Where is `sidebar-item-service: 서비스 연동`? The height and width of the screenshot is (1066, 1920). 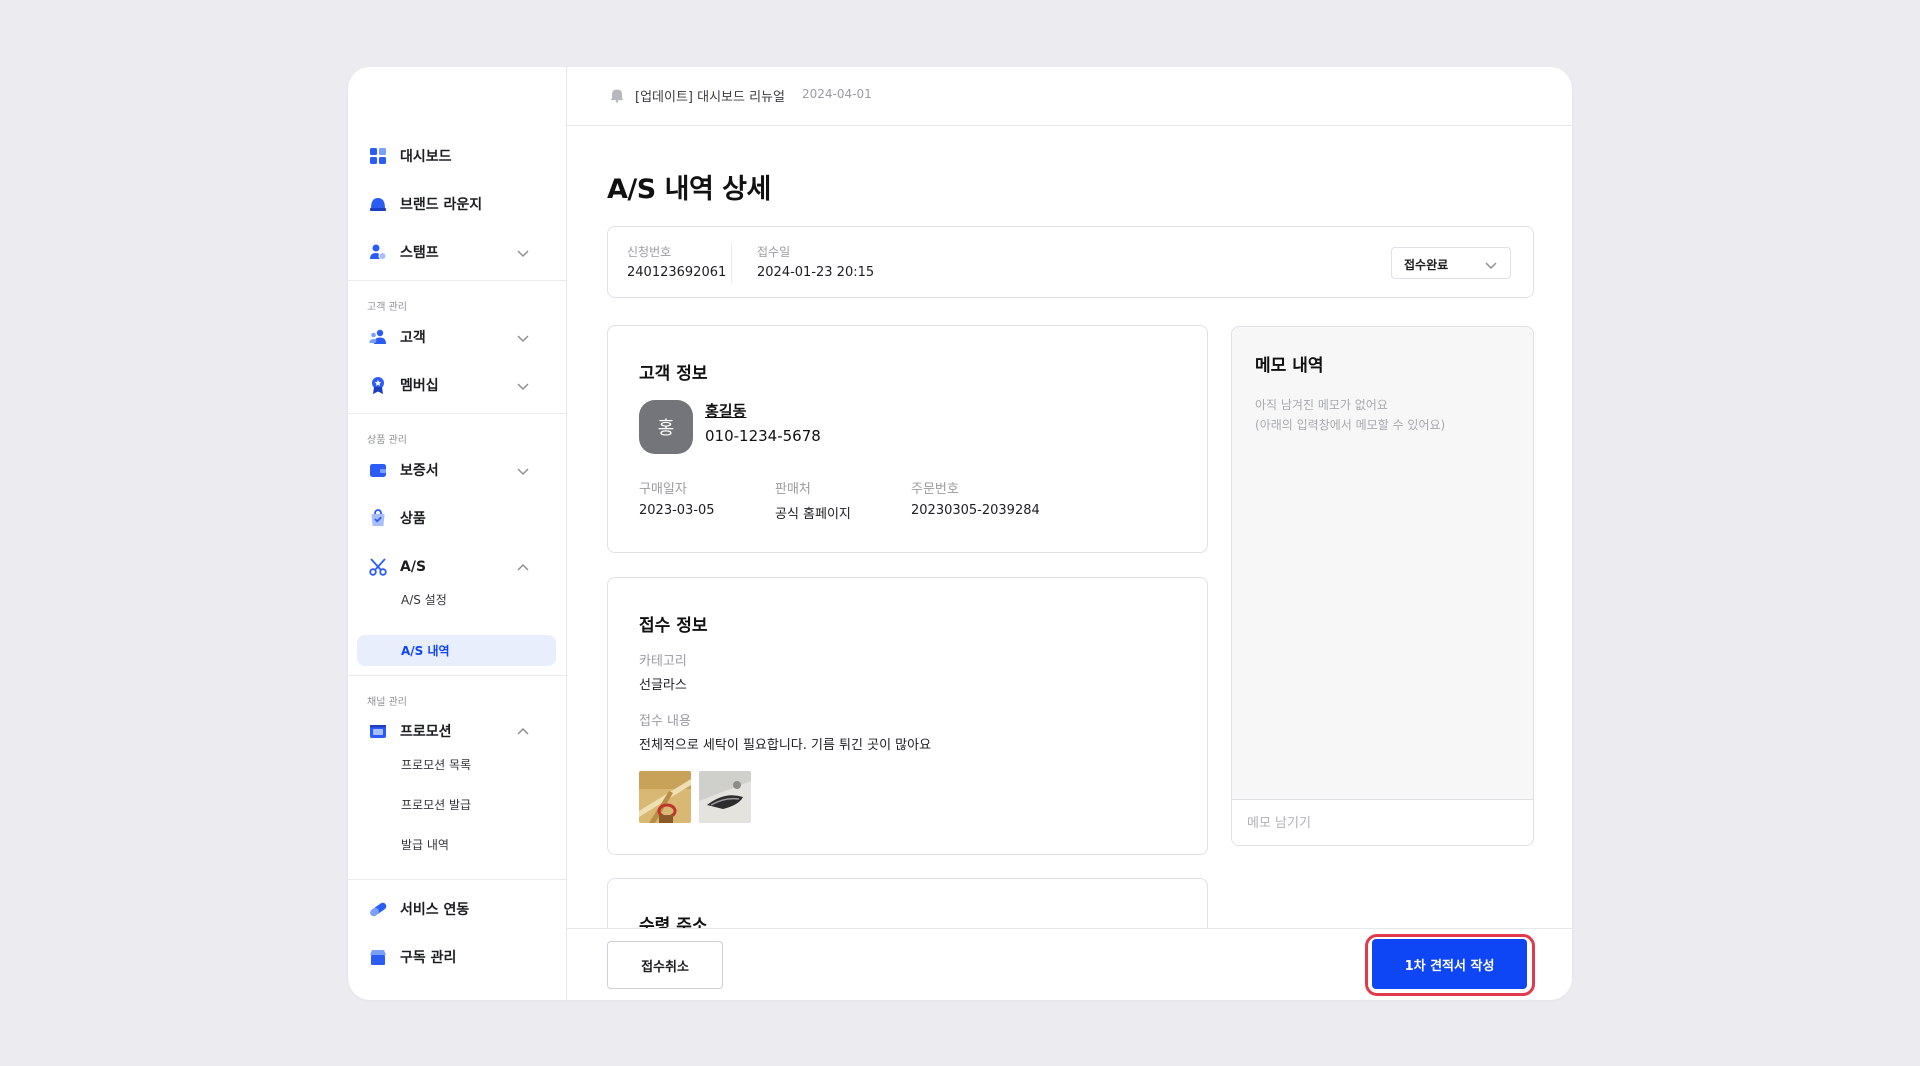 sidebar-item-service: 서비스 연동 is located at coordinates (459, 909).